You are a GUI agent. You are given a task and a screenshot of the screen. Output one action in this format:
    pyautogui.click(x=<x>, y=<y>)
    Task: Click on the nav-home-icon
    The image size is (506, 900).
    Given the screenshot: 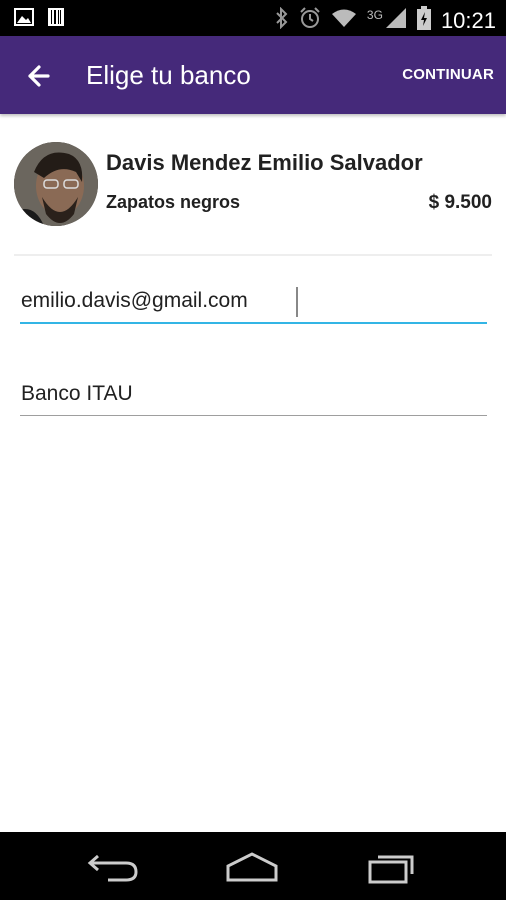 What is the action you would take?
    pyautogui.click(x=252, y=867)
    